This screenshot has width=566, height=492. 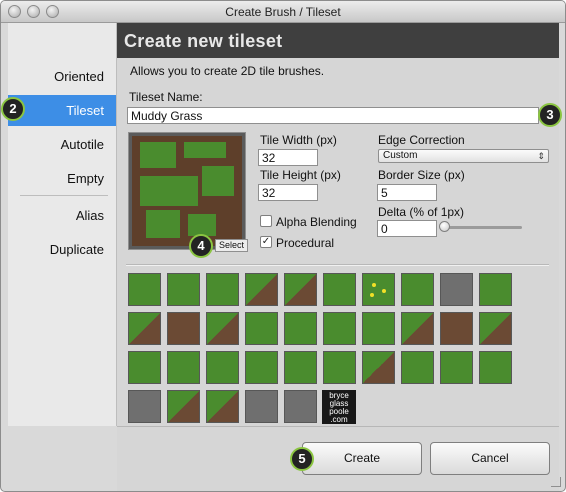 I want to click on chevron-updown-icon: ⇕, so click(x=541, y=156).